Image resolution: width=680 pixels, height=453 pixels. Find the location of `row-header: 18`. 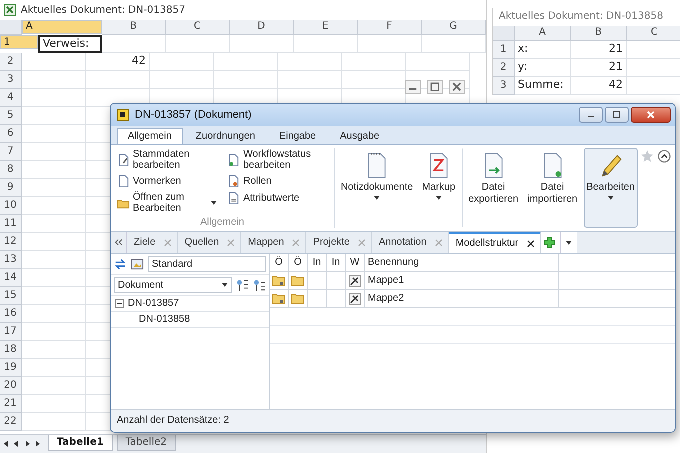

row-header: 18 is located at coordinates (11, 350).